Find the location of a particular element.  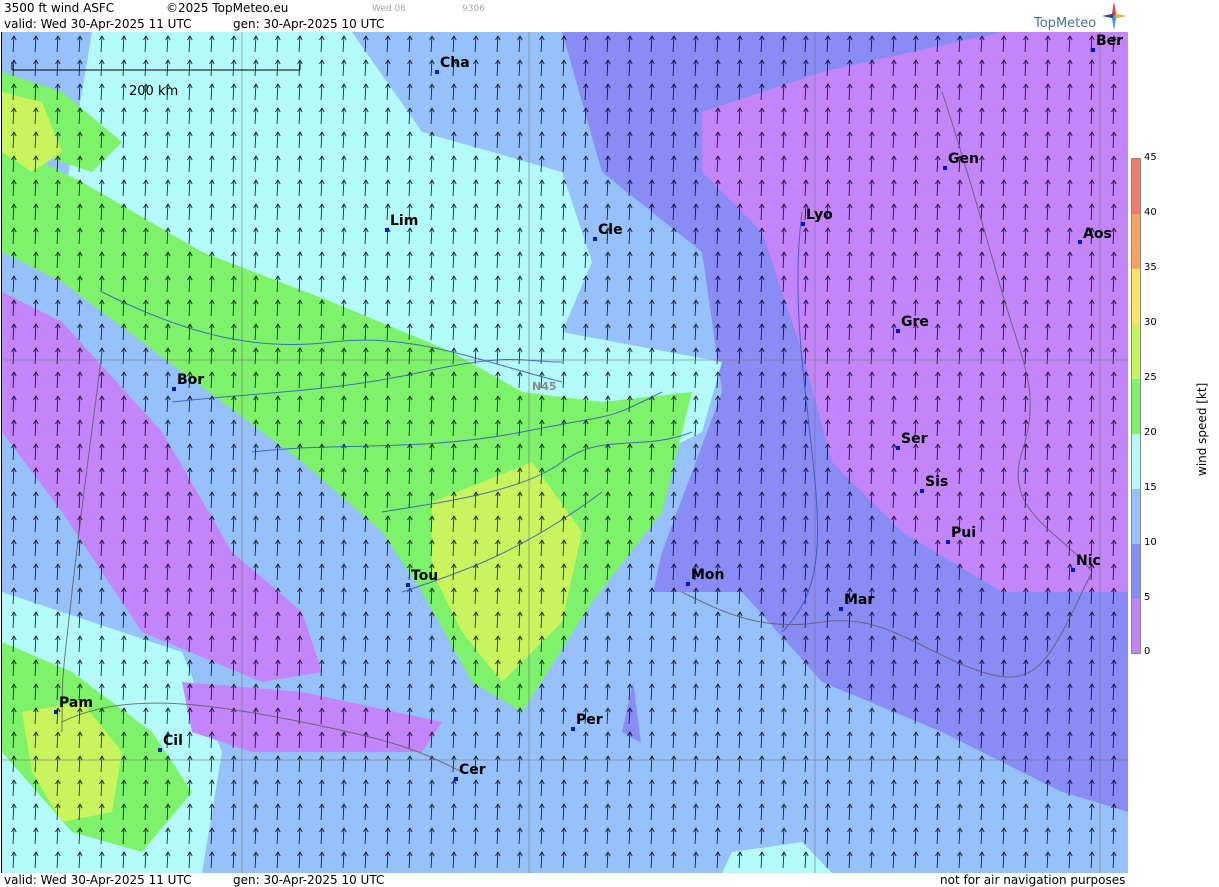

city-label: Tou is located at coordinates (424, 576).